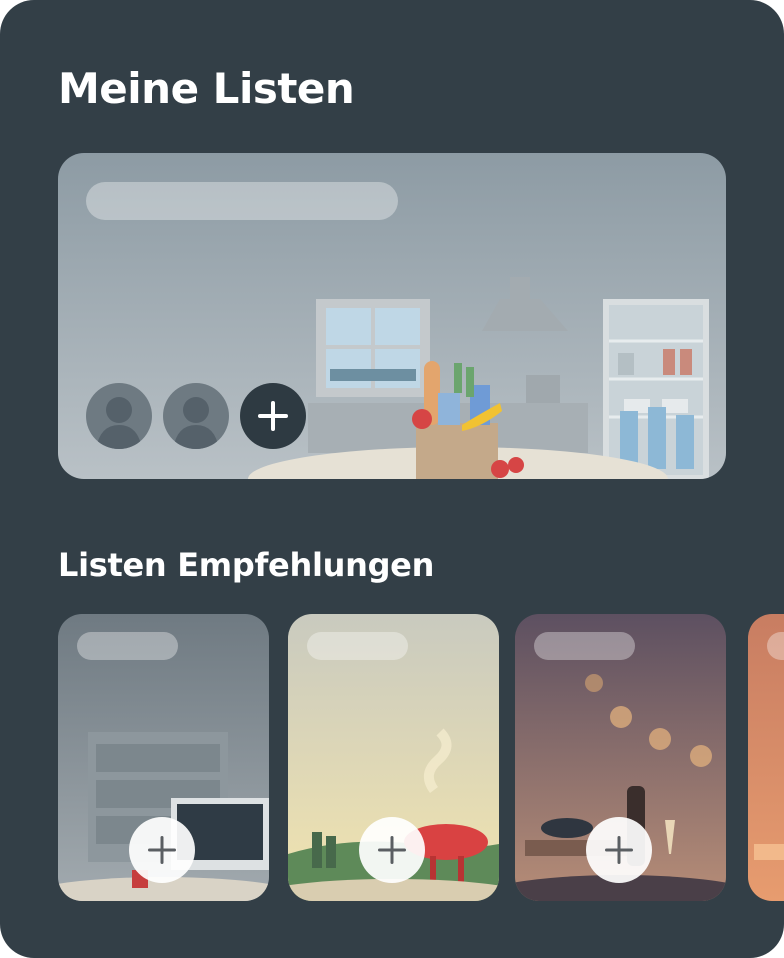  I want to click on recommendation-card-partial, so click(766, 757).